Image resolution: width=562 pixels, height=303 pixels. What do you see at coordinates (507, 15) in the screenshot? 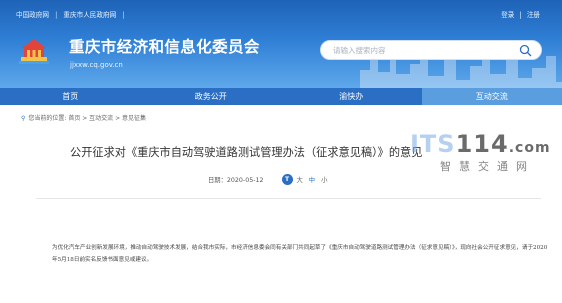
I see `login-link: 登录` at bounding box center [507, 15].